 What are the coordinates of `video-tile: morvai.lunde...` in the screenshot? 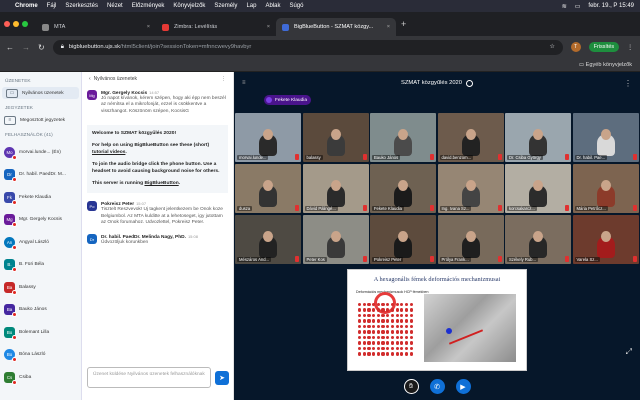 It's located at (268, 137).